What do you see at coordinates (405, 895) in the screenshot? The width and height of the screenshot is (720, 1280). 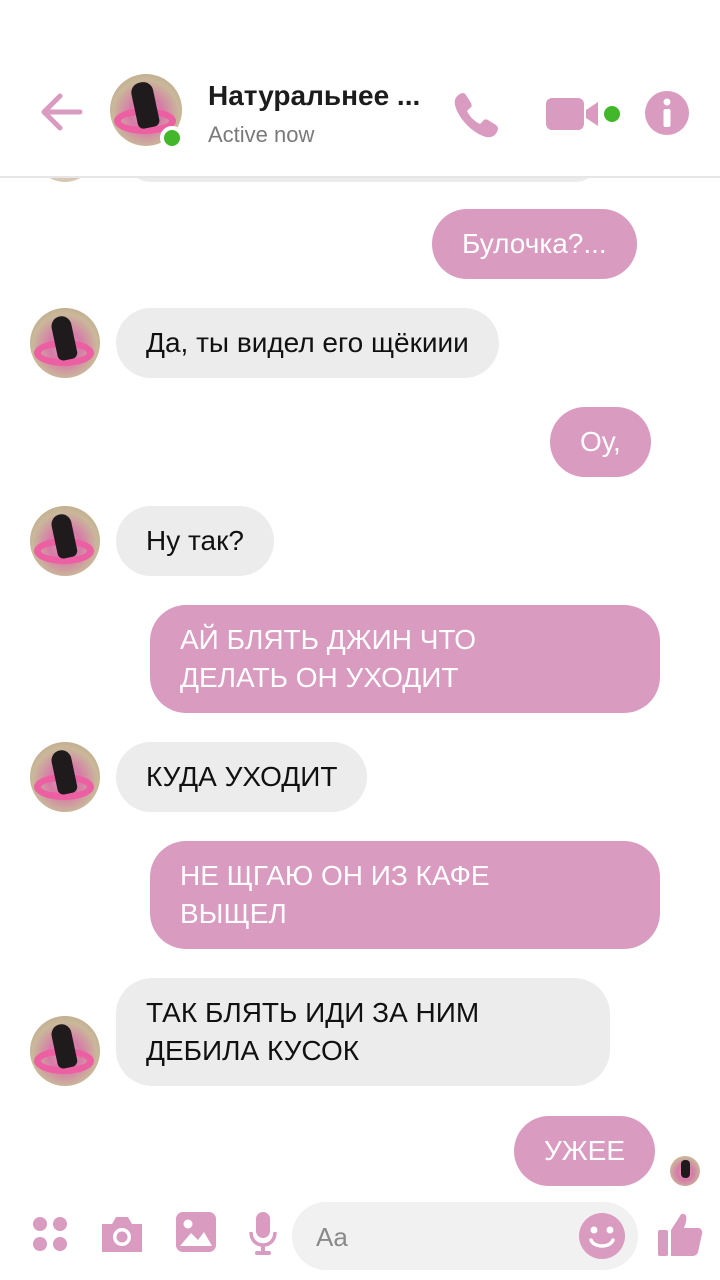 I see `message-bubble-outgoing: НЕ ЩГАЮ ОН ИЗ КАФЕ ВЫЩЕЛ` at bounding box center [405, 895].